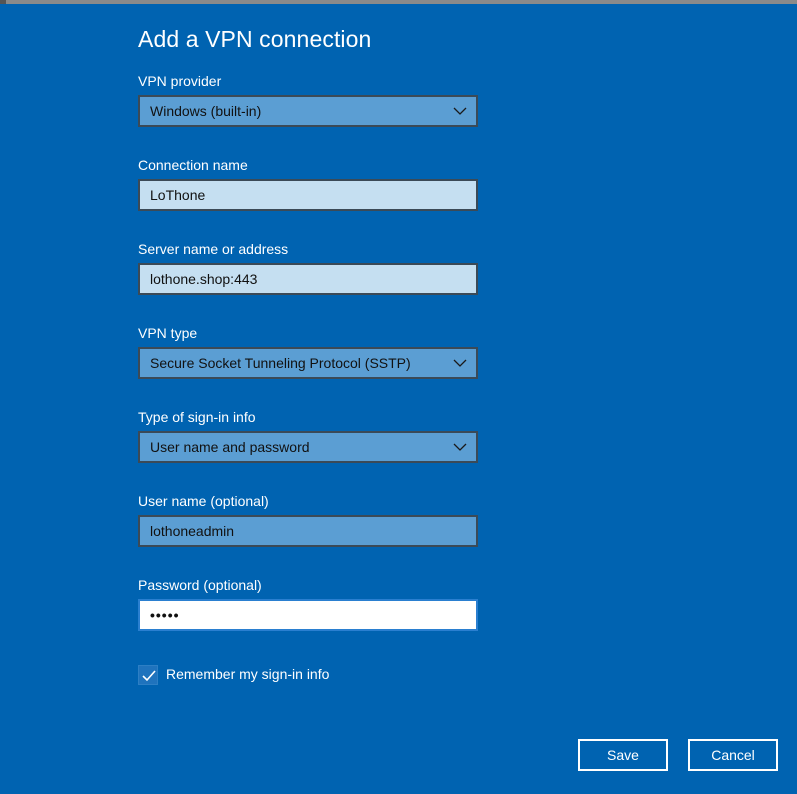 The image size is (797, 794). Describe the element at coordinates (398, 2) in the screenshot. I see `window-top-border` at that location.